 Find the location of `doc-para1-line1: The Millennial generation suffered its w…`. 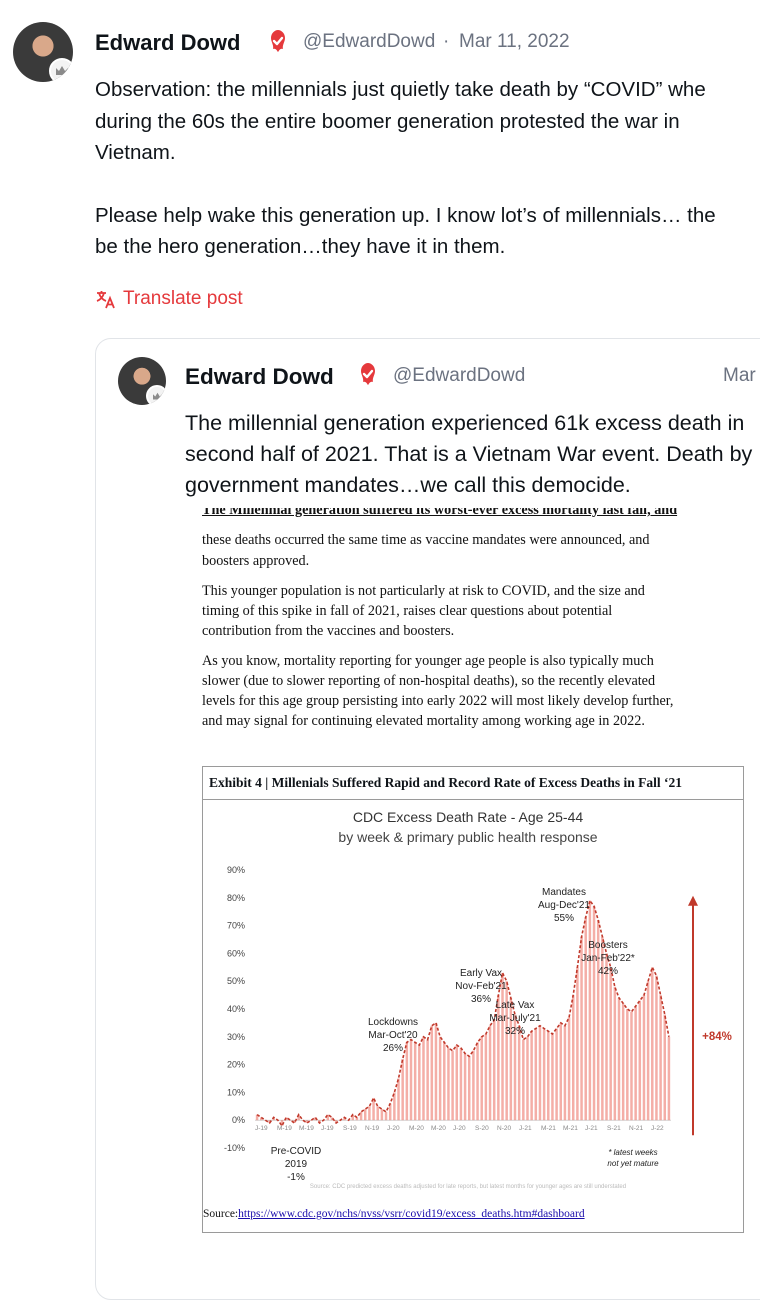

doc-para1-line1: The Millennial generation suffered its w… is located at coordinates (440, 513).